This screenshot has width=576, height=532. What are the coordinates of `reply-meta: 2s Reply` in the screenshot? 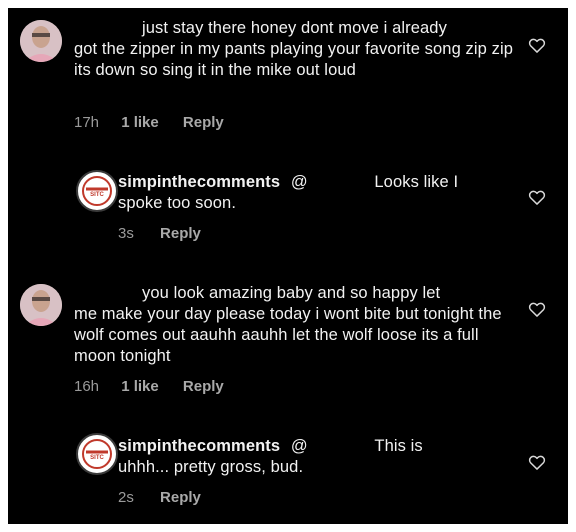 It's located at (159, 498).